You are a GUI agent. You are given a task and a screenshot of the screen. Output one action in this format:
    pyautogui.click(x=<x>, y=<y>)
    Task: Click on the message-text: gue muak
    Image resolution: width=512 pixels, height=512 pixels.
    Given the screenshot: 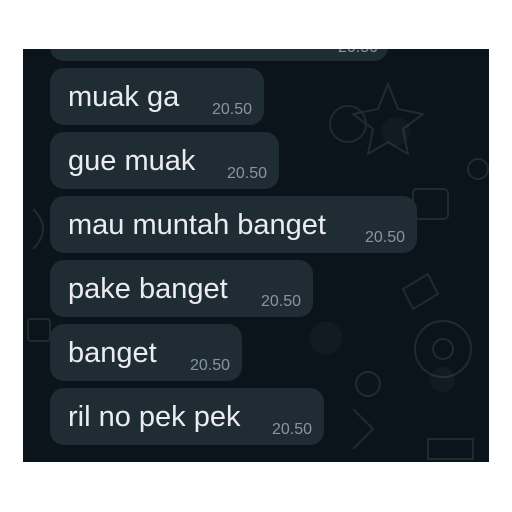 What is the action you would take?
    pyautogui.click(x=132, y=161)
    